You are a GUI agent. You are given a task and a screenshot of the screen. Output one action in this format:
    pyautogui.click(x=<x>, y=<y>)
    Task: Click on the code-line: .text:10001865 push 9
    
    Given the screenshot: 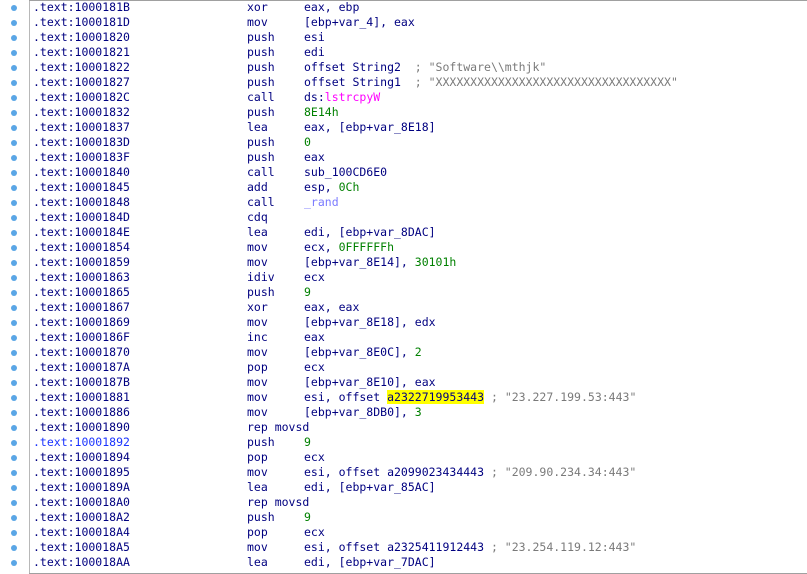 What is the action you would take?
    pyautogui.click(x=403, y=292)
    